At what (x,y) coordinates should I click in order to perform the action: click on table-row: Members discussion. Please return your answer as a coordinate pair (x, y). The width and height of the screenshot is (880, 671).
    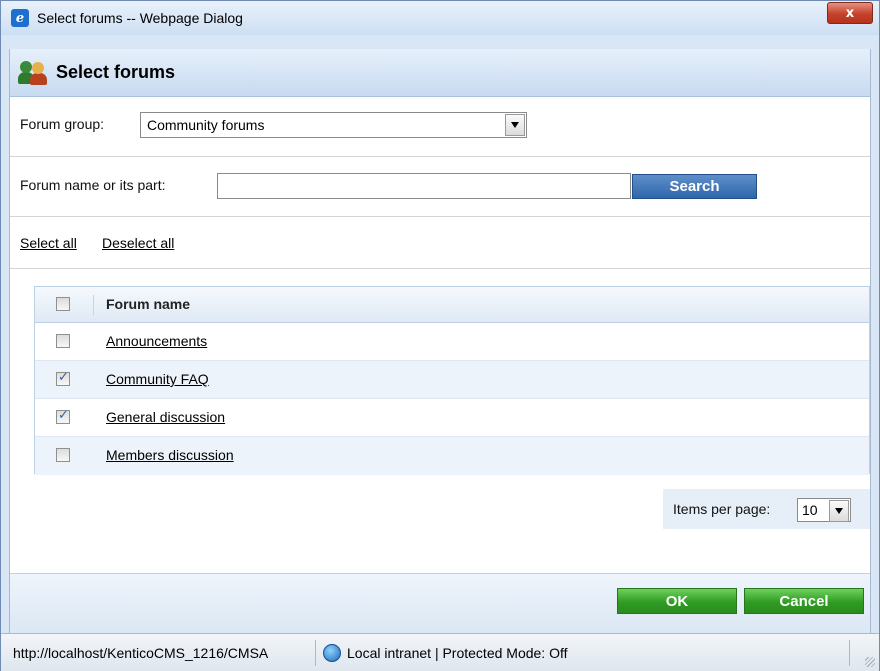
    Looking at the image, I should click on (452, 456).